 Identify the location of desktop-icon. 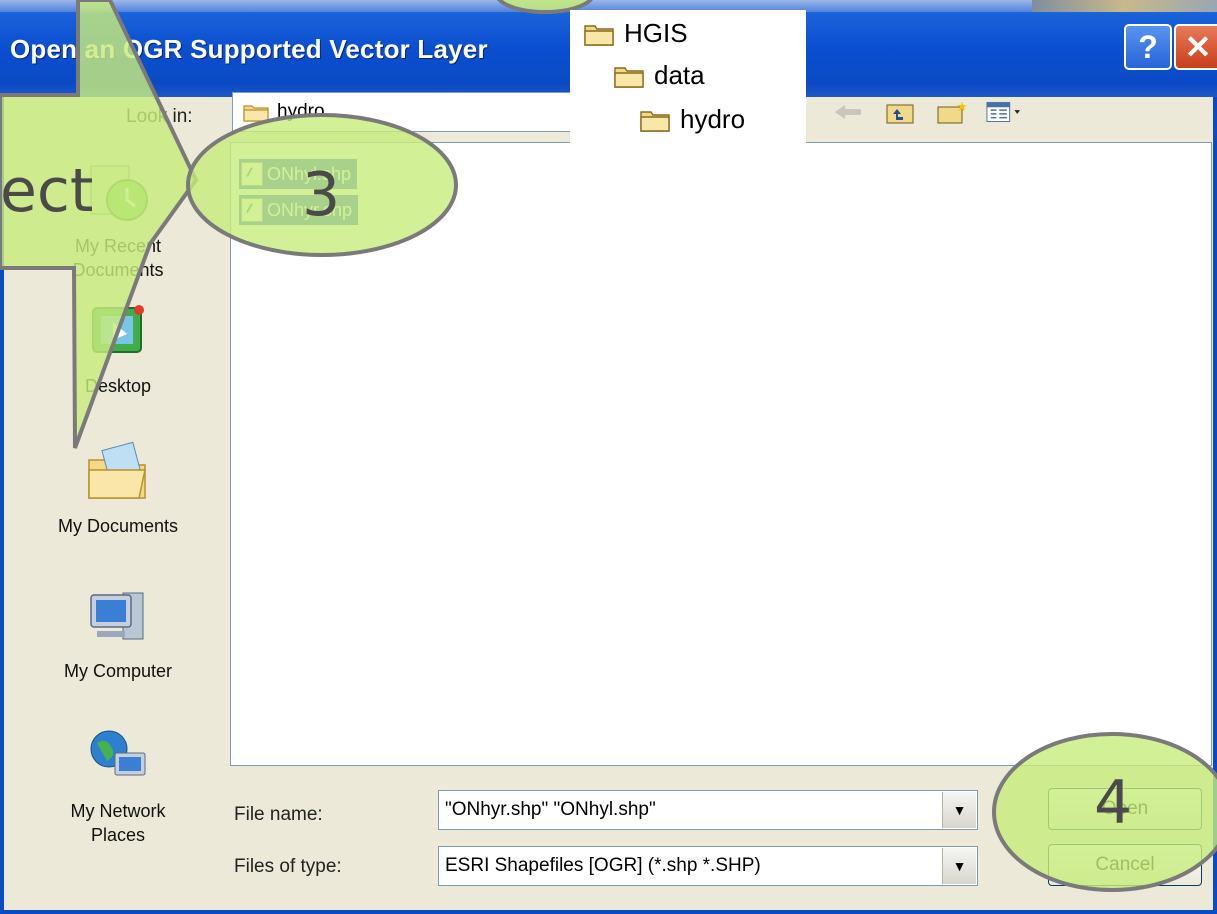
(118, 329).